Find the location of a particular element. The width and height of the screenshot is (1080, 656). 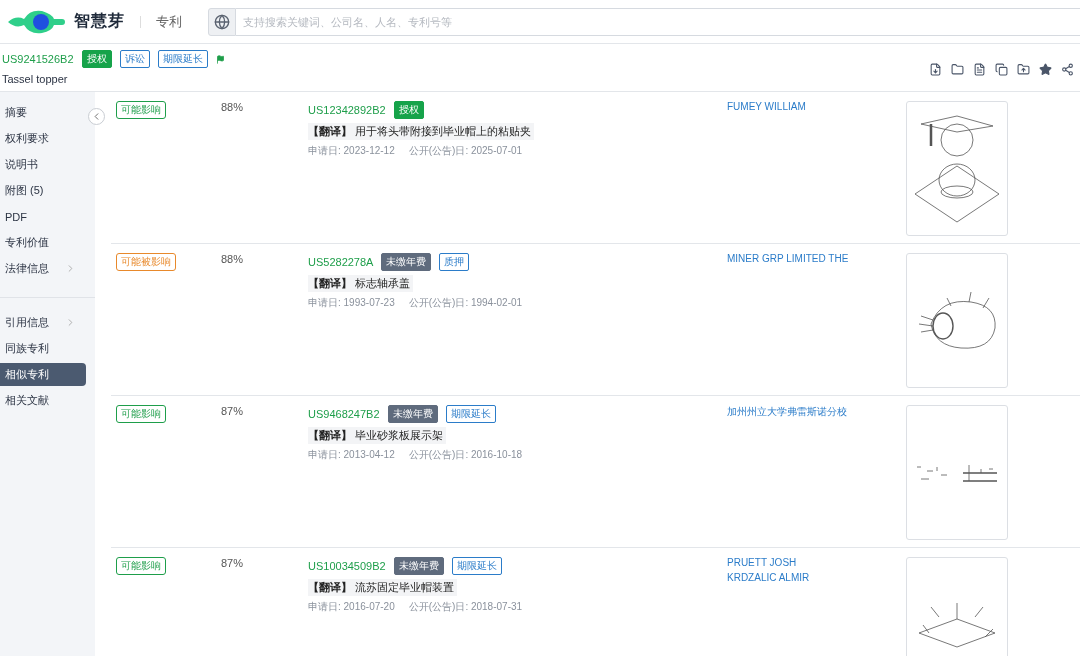

impact-tag: 可能被影响 is located at coordinates (146, 262).